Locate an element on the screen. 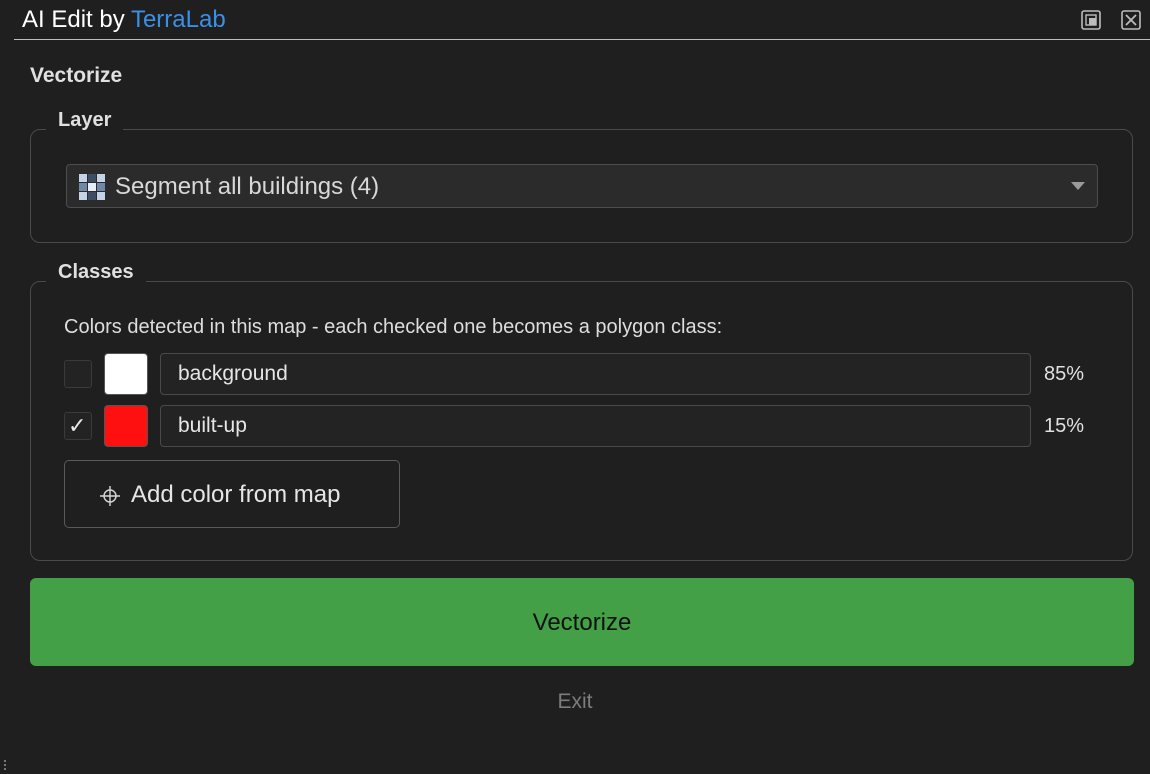  class-row: ✓ 15% is located at coordinates (575, 426).